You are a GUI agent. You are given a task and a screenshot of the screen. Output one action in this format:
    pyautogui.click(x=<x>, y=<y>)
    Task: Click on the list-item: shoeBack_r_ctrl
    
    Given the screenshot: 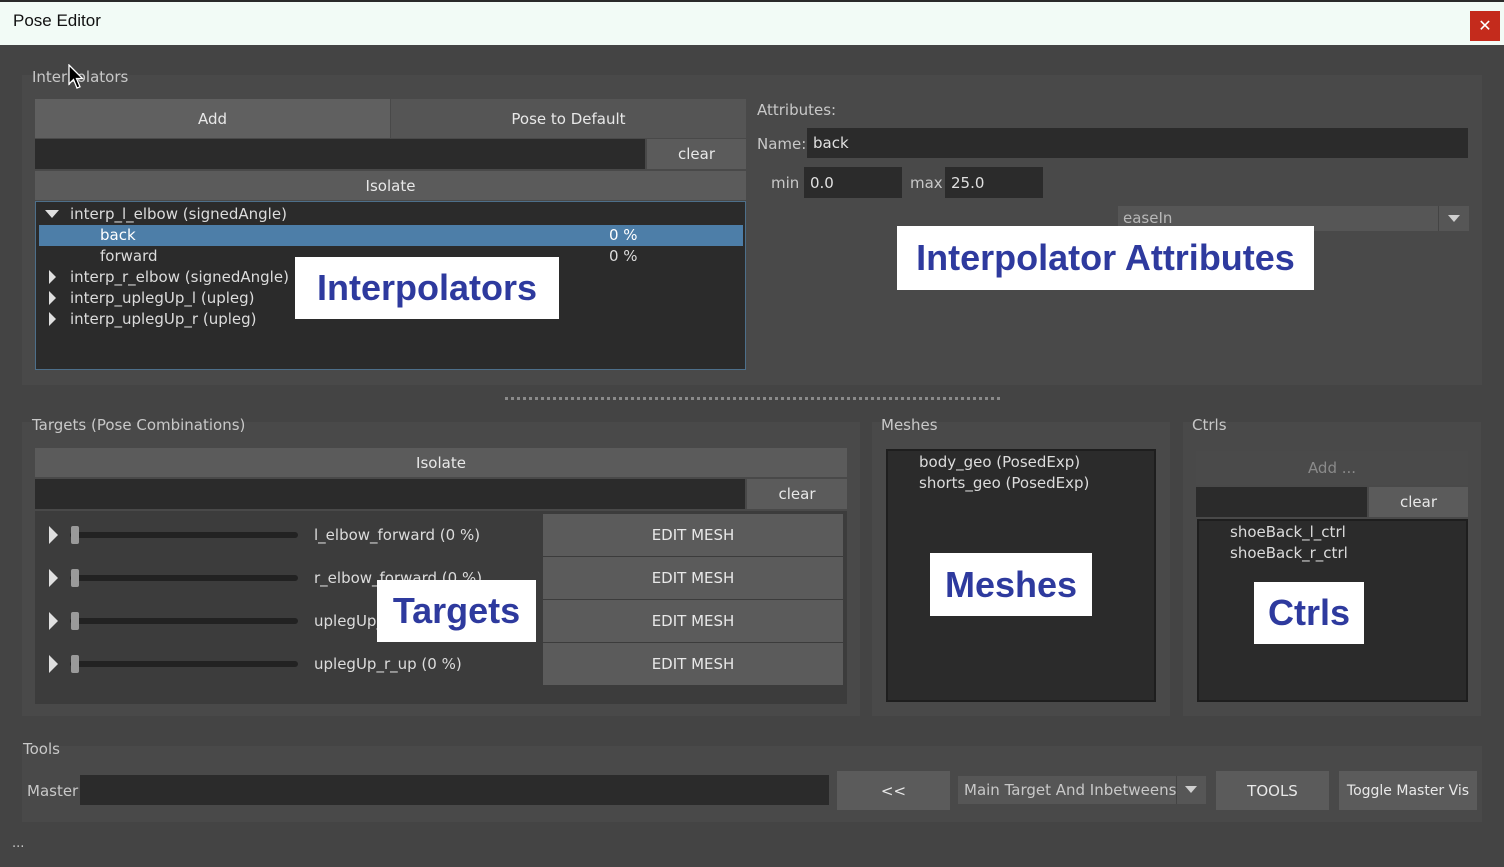 What is the action you would take?
    pyautogui.click(x=1289, y=553)
    